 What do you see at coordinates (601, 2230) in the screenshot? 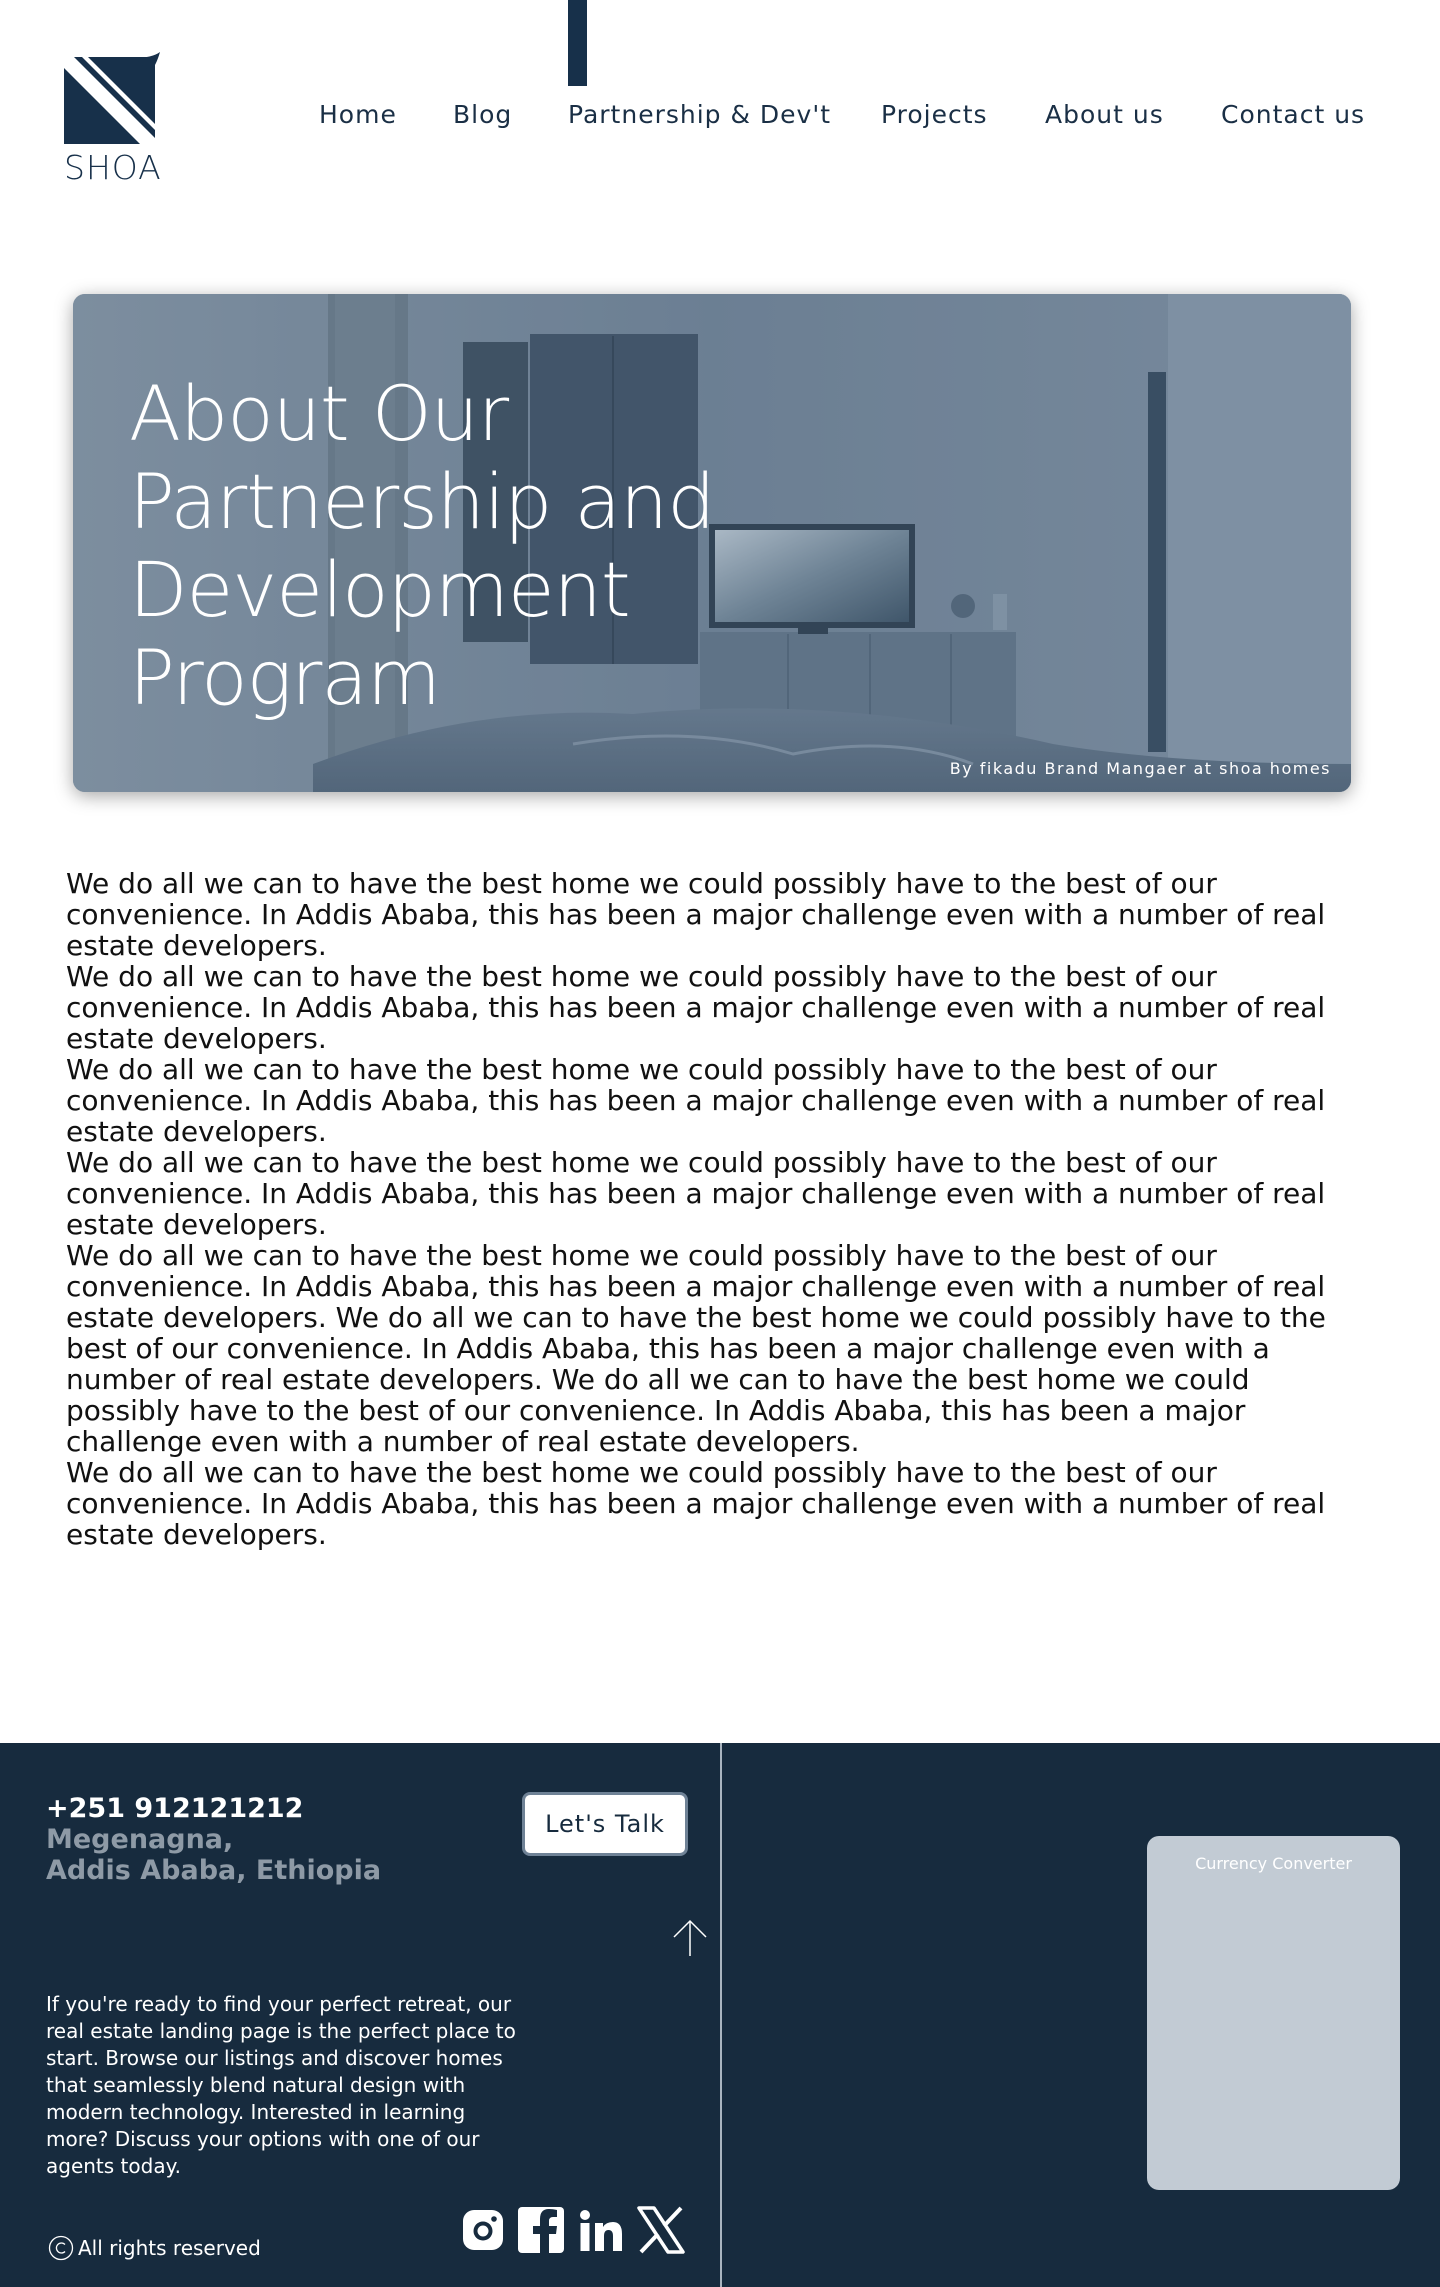
I see `linkedin-icon` at bounding box center [601, 2230].